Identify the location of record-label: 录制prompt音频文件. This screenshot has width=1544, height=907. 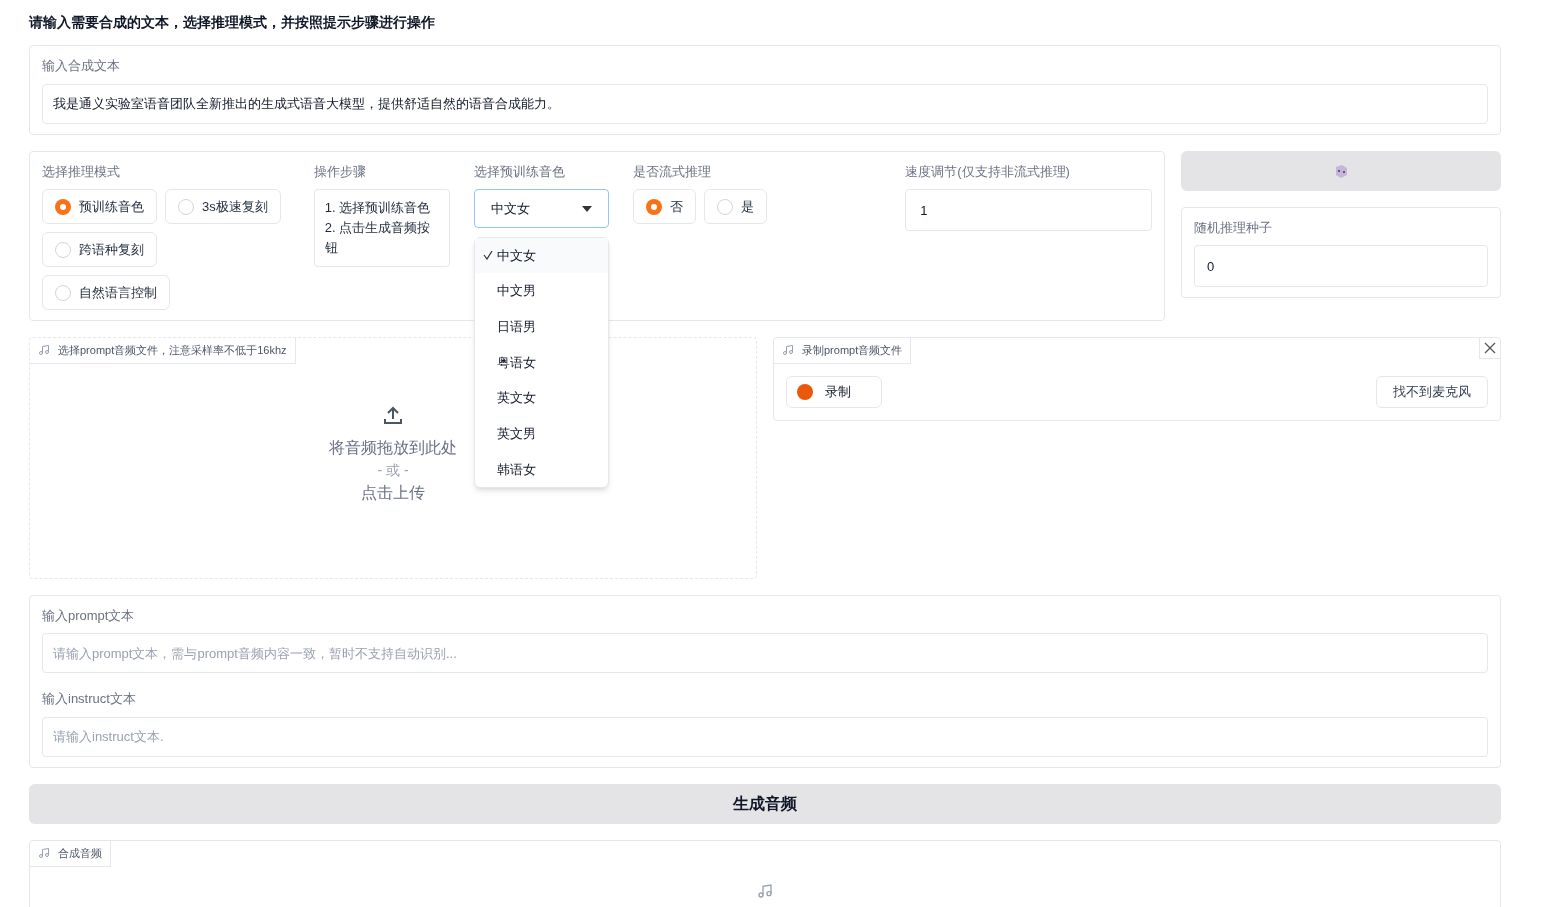
(843, 350).